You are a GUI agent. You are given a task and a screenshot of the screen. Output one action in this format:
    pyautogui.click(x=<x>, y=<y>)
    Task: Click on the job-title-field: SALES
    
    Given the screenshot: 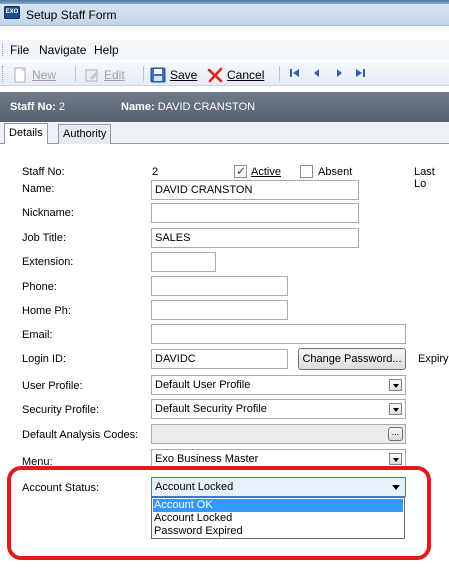 What is the action you would take?
    pyautogui.click(x=255, y=238)
    